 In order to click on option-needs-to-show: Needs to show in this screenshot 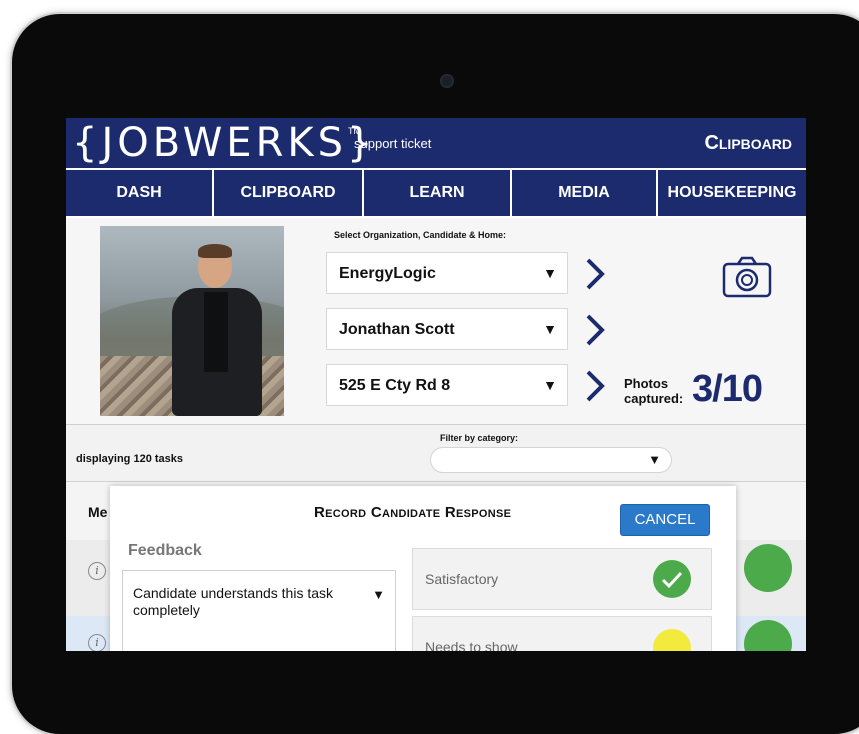, I will do `click(562, 633)`.